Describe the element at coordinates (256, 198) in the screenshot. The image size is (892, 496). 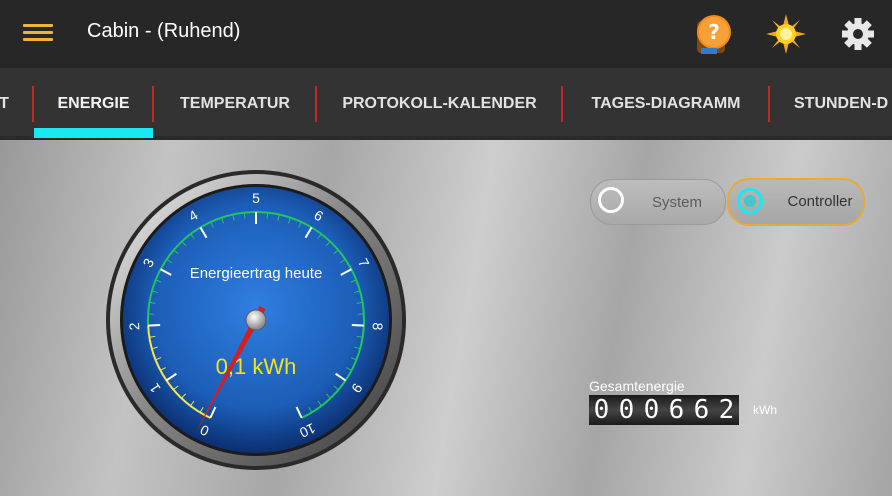
I see `gauge-tick-label: 5` at that location.